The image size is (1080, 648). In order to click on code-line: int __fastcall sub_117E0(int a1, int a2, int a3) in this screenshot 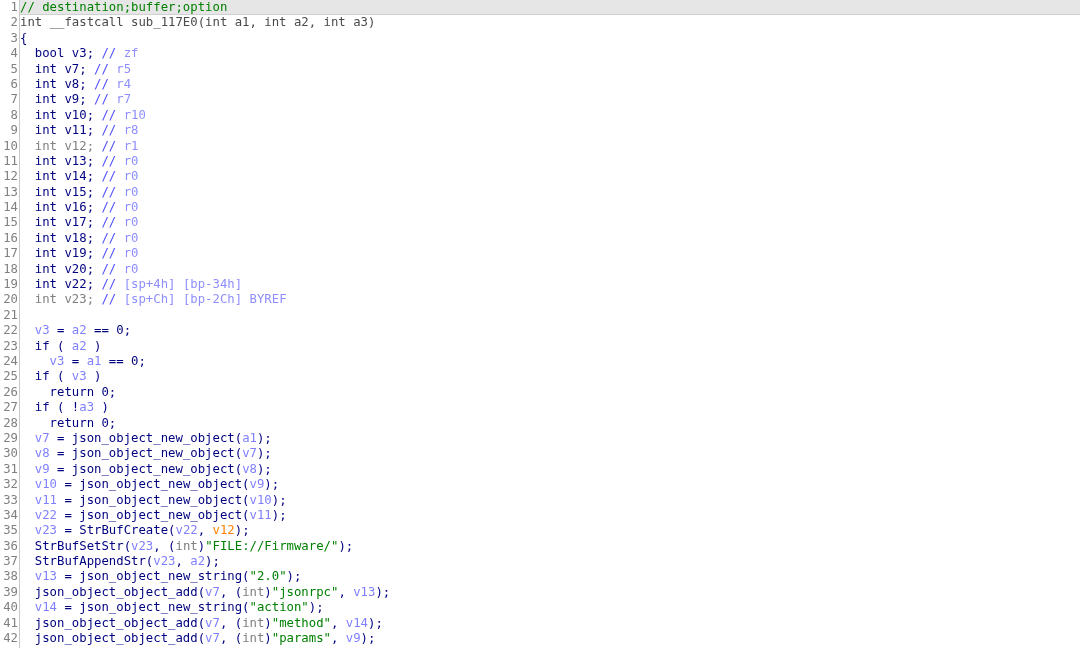, I will do `click(198, 23)`.